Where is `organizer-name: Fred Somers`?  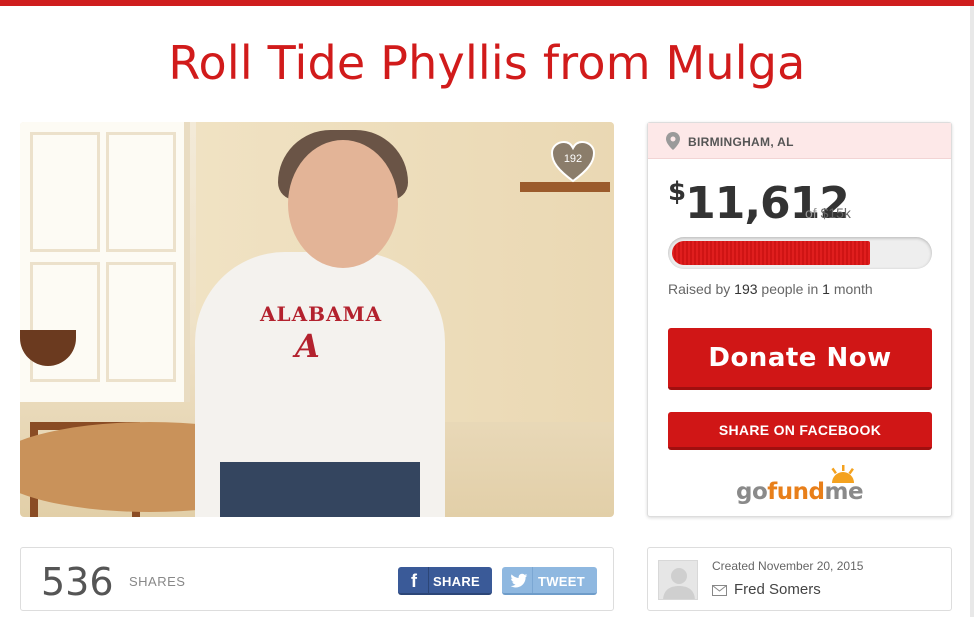
organizer-name: Fred Somers is located at coordinates (777, 589).